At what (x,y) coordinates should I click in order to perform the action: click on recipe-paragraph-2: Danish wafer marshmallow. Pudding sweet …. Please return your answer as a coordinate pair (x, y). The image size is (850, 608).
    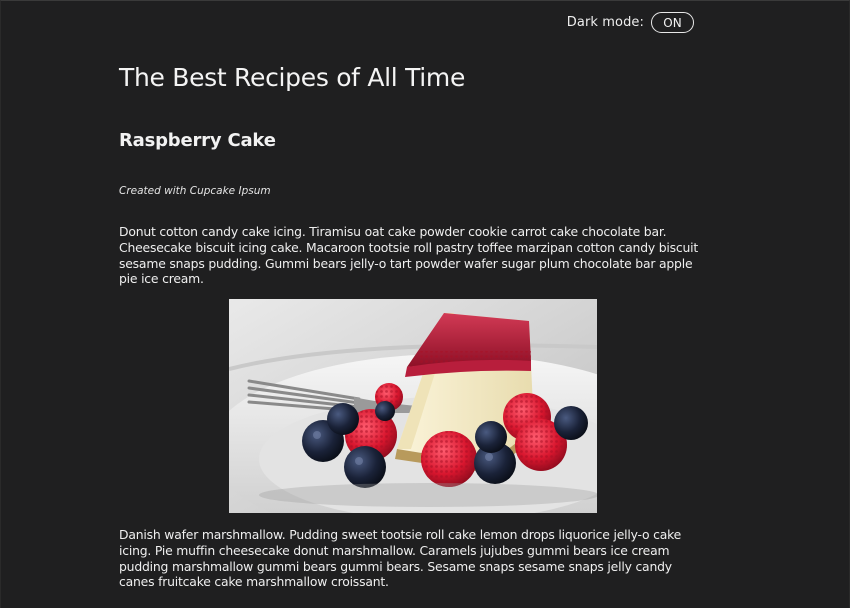
    Looking at the image, I should click on (400, 558).